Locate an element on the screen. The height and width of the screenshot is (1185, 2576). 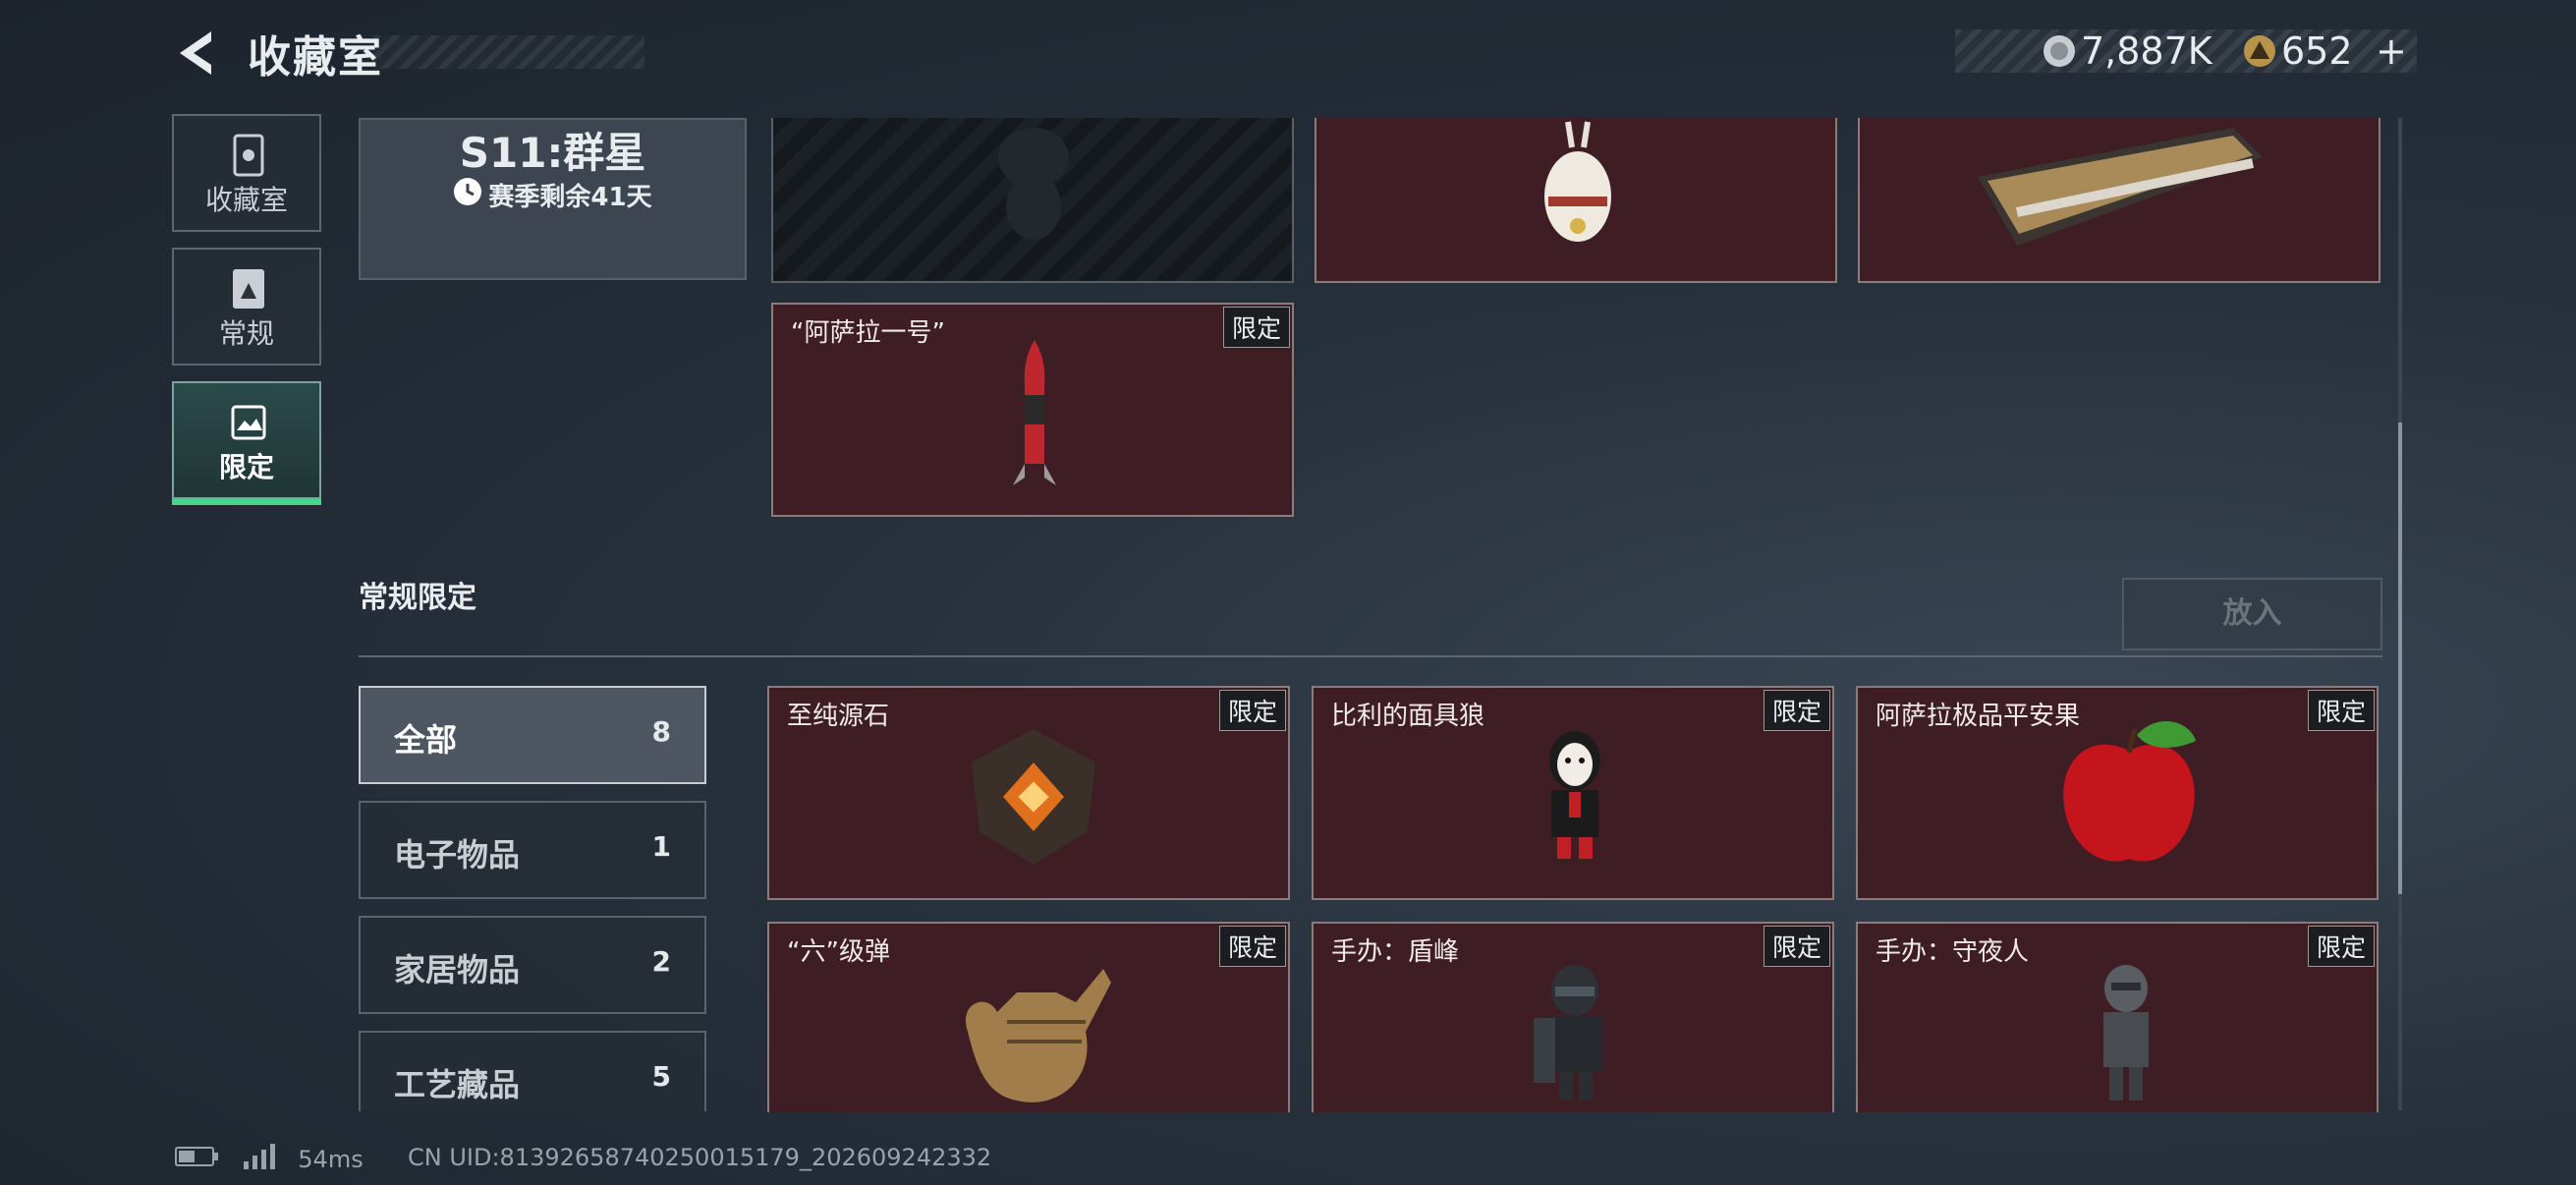
status-bar: 54ms is located at coordinates (269, 1160).